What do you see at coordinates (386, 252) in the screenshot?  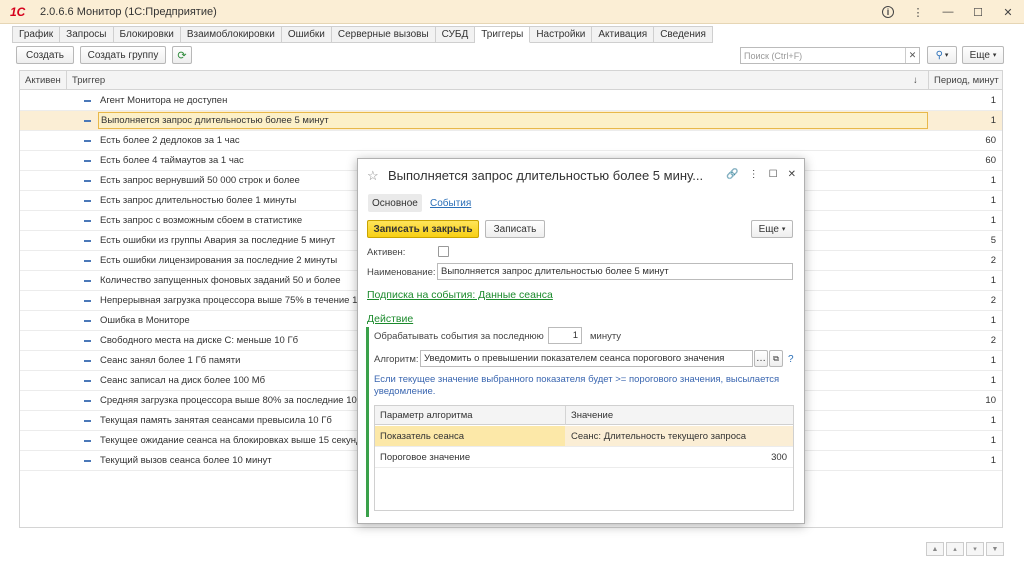 I see `active-label: Активен:` at bounding box center [386, 252].